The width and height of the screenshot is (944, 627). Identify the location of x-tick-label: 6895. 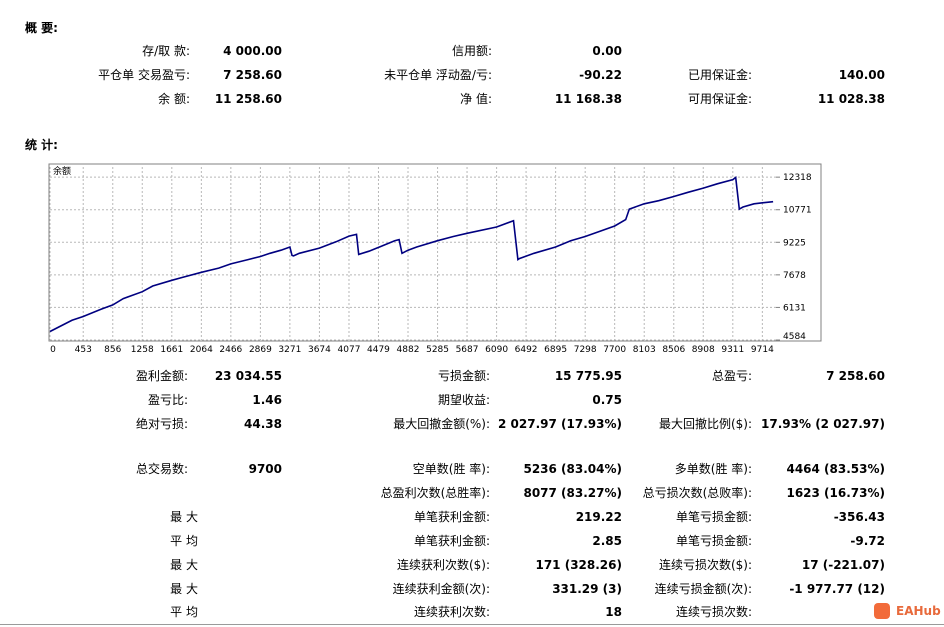
(556, 350).